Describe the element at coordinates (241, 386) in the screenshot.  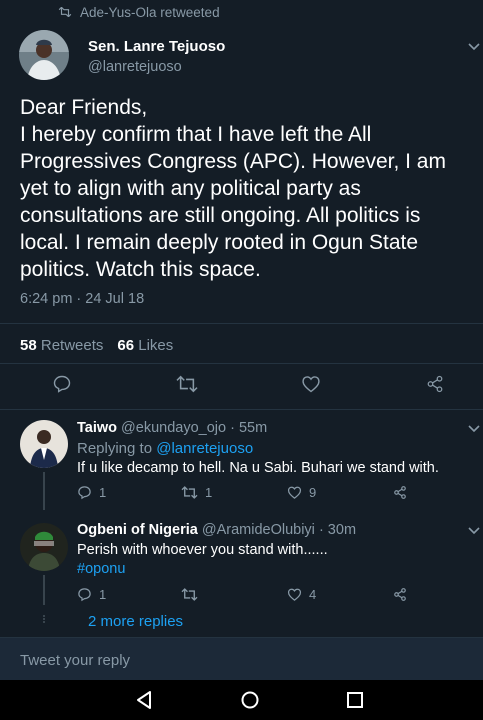
I see `tweet-action-bar` at that location.